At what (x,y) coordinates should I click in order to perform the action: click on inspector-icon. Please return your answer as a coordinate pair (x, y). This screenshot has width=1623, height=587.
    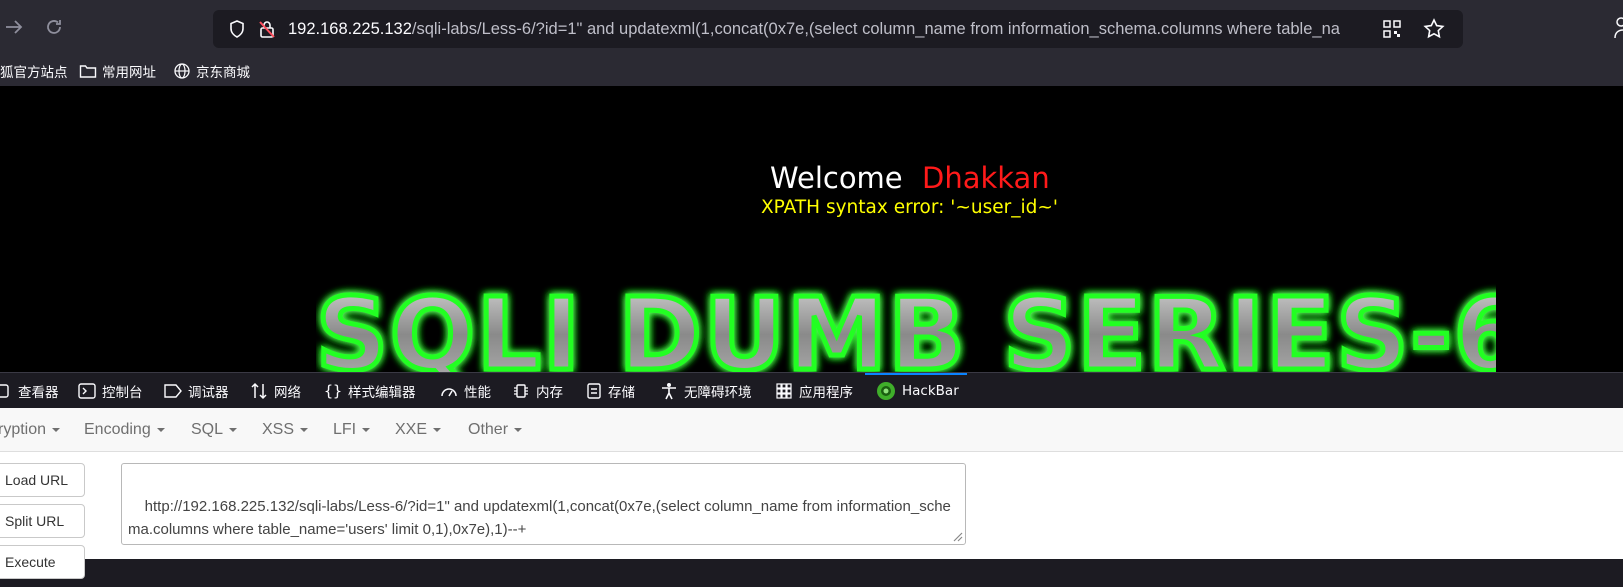
    Looking at the image, I should click on (4, 391).